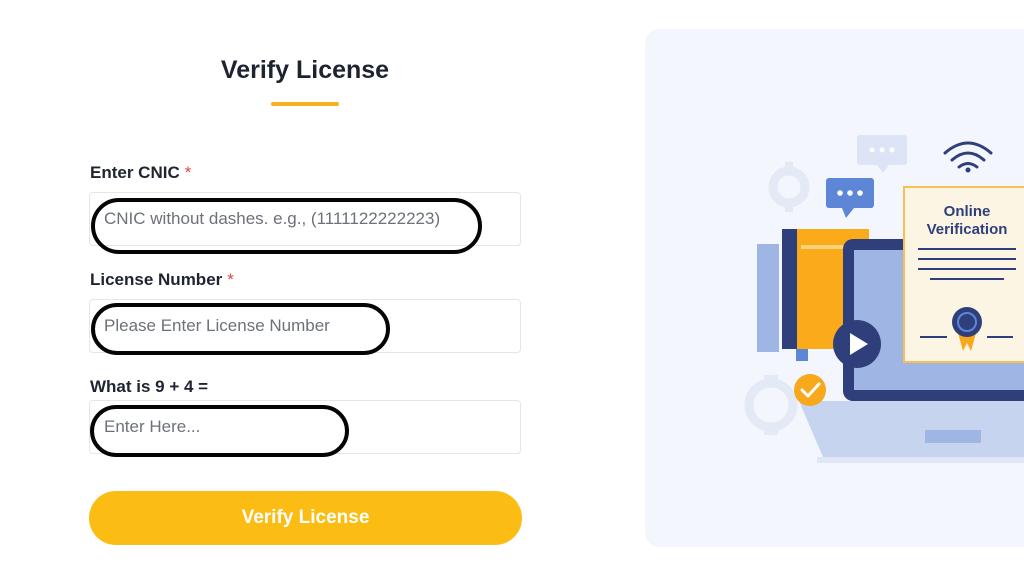 This screenshot has width=1024, height=576. Describe the element at coordinates (305, 70) in the screenshot. I see `page-title: Verify License` at that location.